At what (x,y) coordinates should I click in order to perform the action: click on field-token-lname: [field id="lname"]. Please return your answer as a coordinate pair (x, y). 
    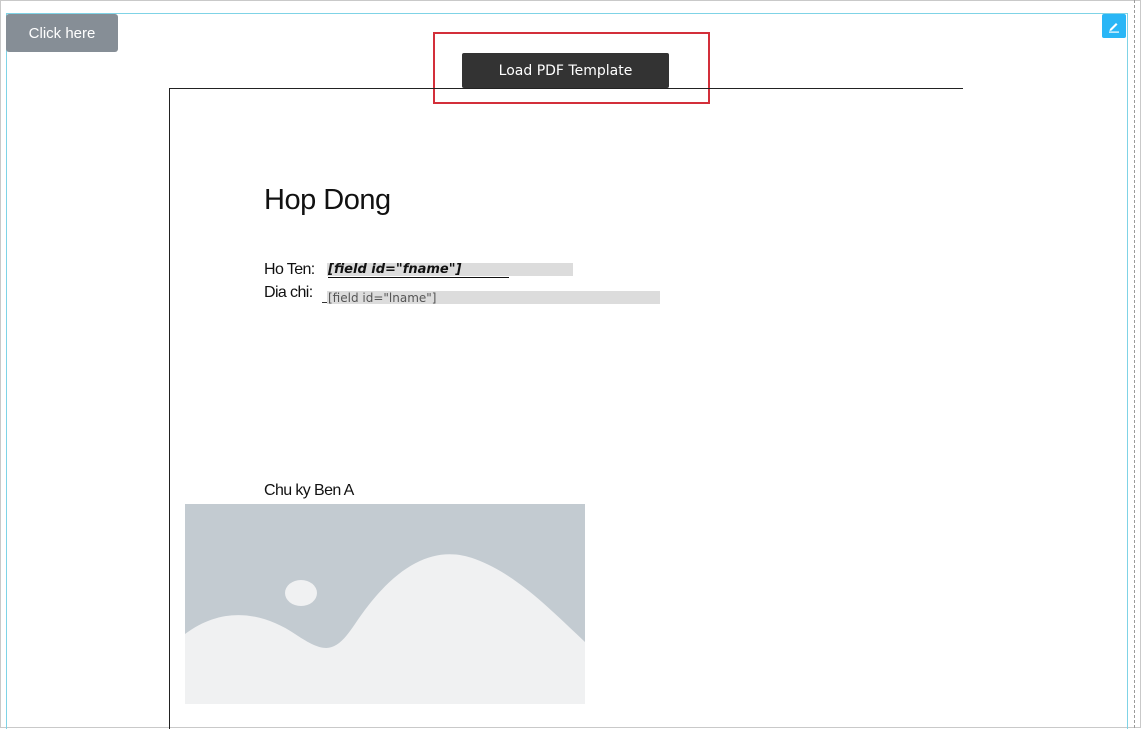
    Looking at the image, I should click on (382, 298).